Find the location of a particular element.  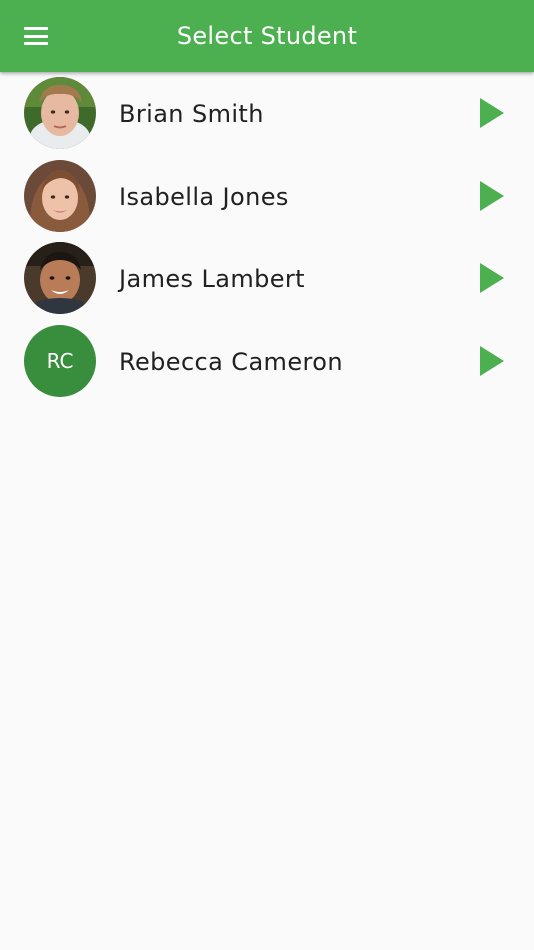

app-bar: Select Student is located at coordinates (267, 36).